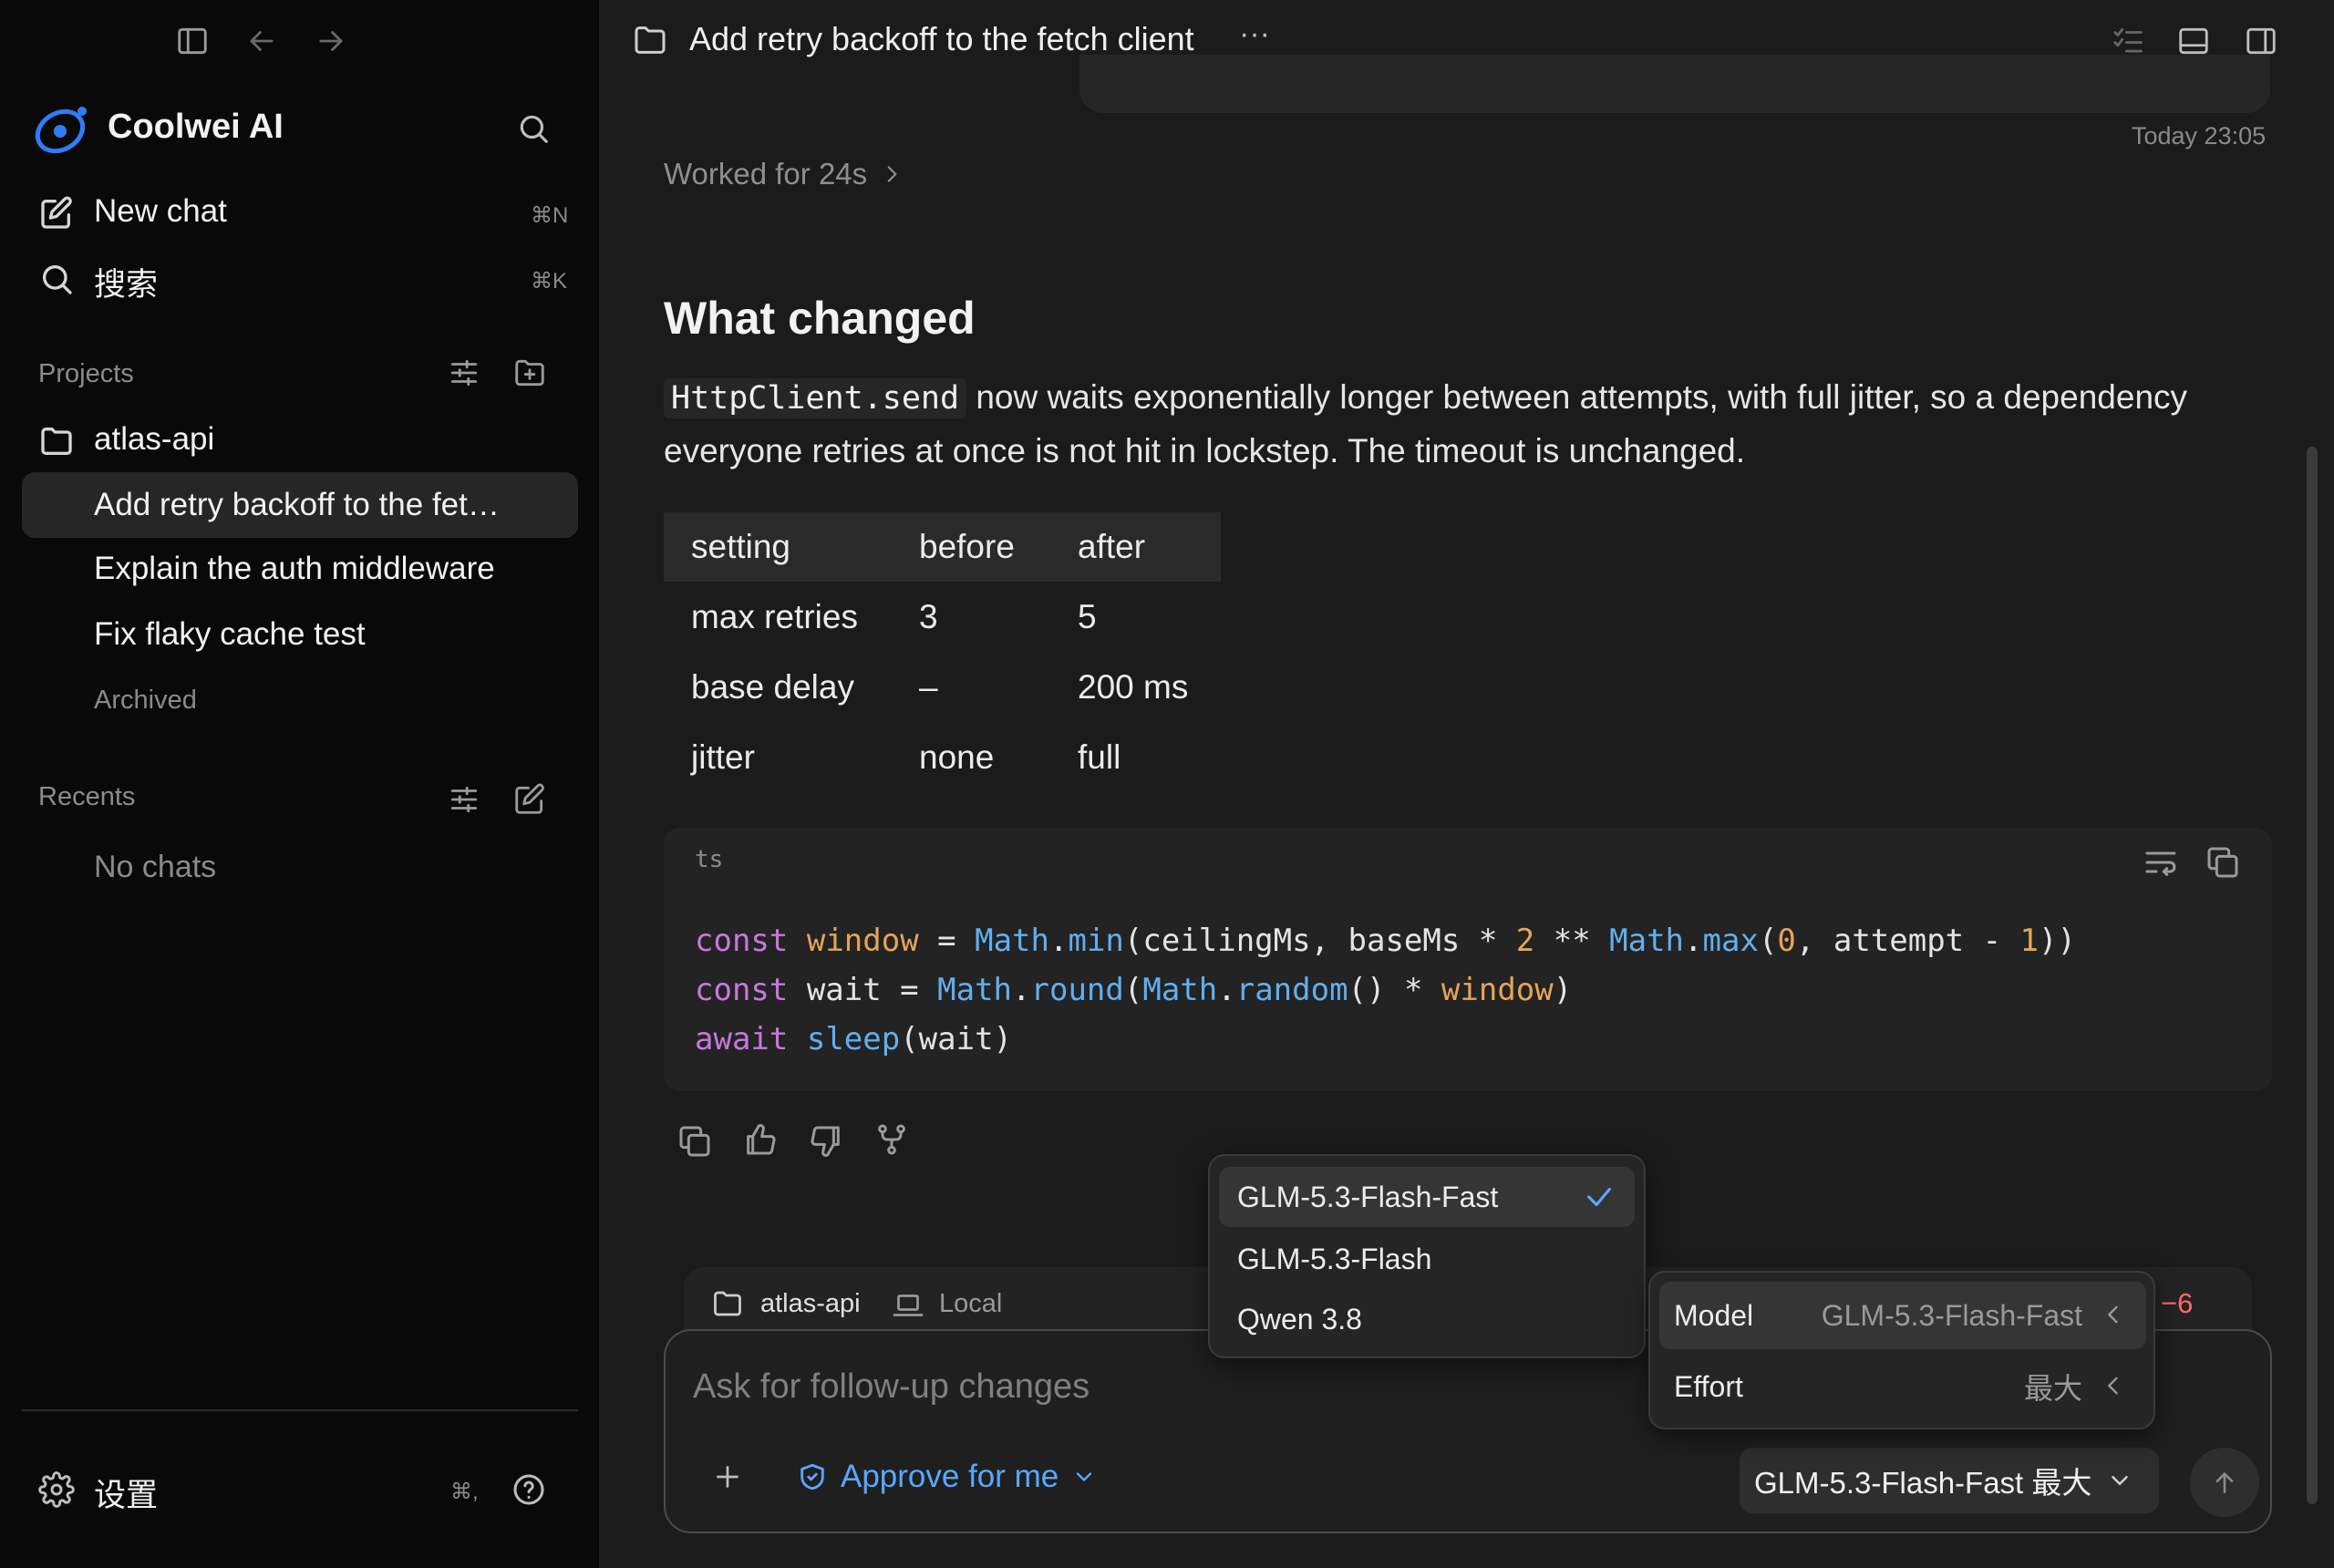 Image resolution: width=2334 pixels, height=1568 pixels. I want to click on approve-label: Approve for me, so click(950, 1476).